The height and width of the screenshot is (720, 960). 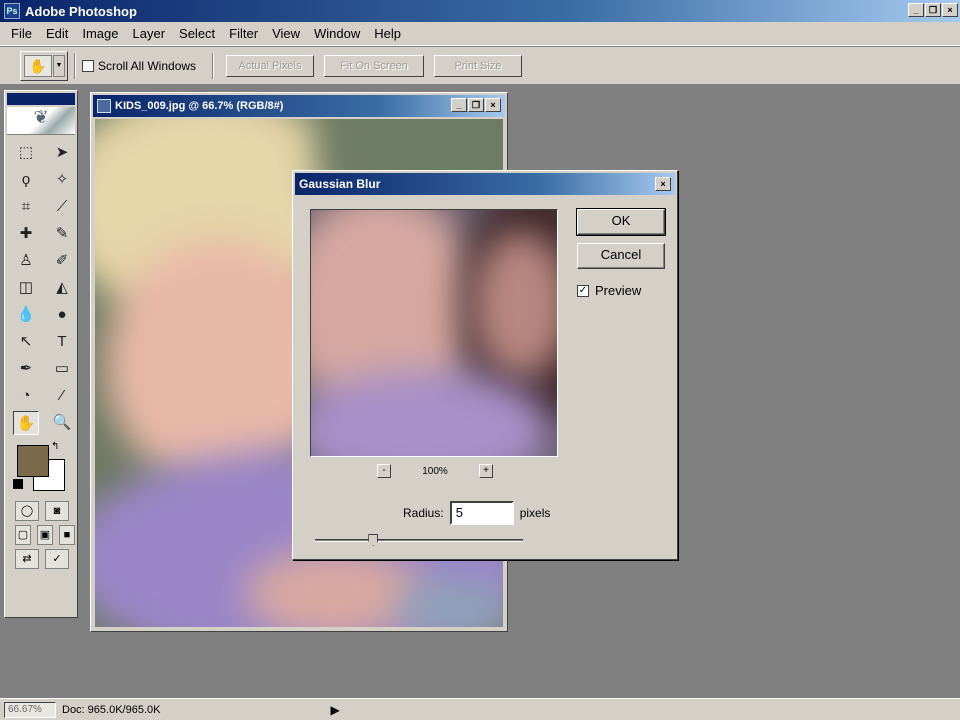 I want to click on screen-mode-row: ▢ ▣ ■, so click(x=41, y=533).